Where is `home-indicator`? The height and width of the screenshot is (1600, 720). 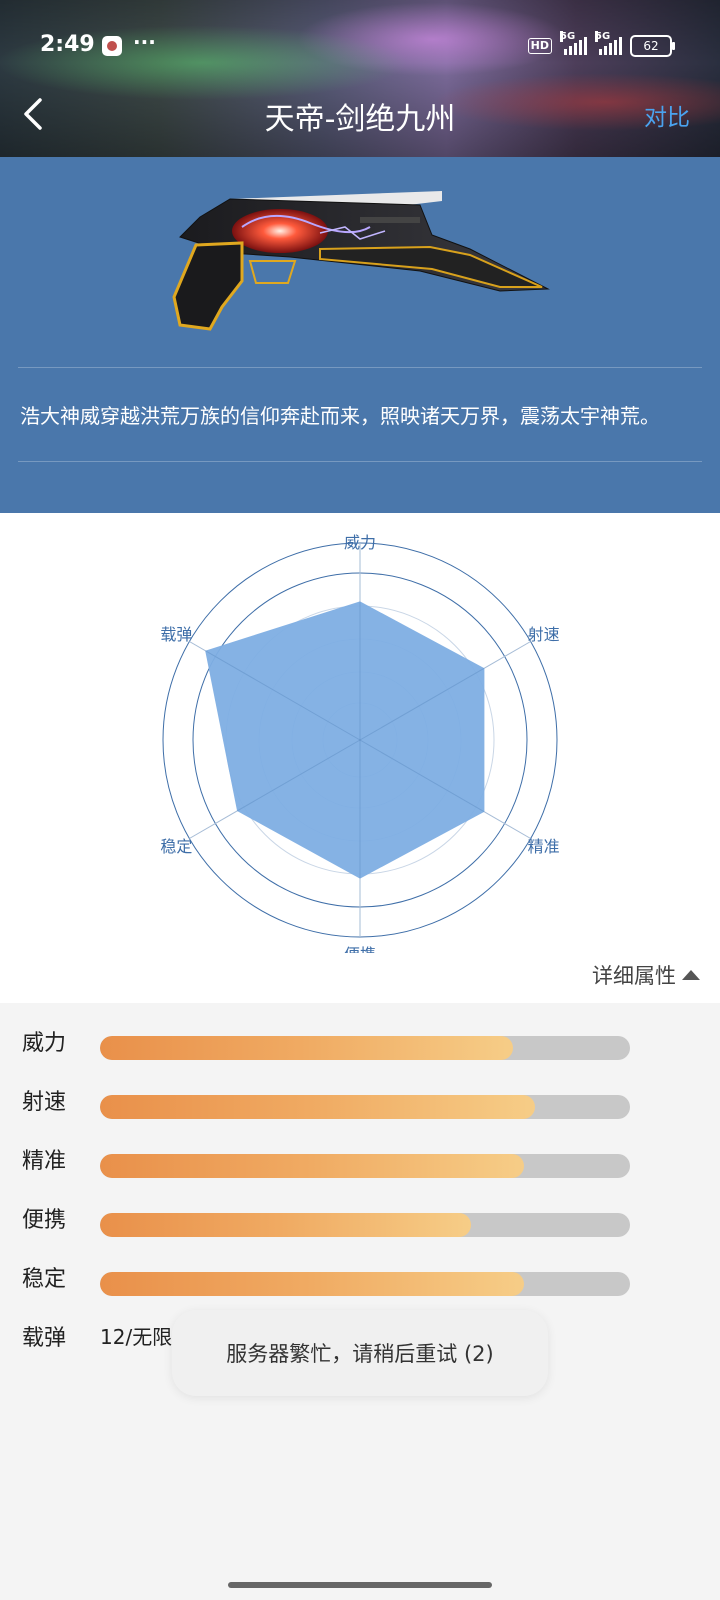
home-indicator is located at coordinates (360, 1585).